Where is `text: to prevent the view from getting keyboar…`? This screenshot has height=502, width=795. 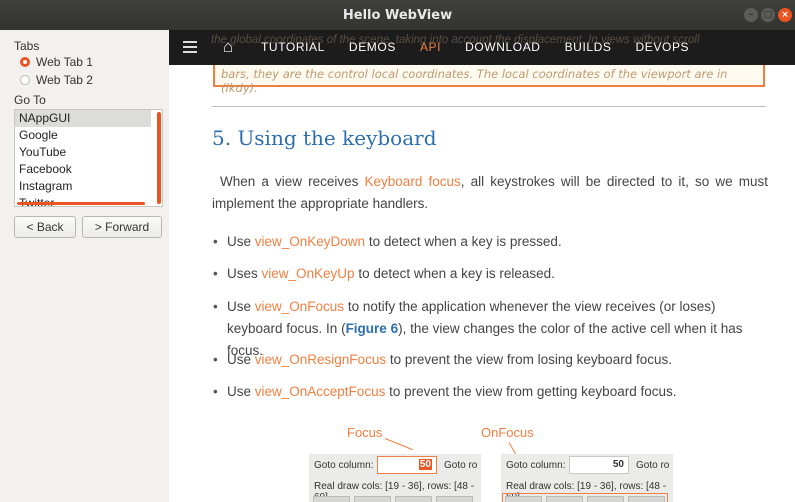
text: to prevent the view from getting keyboar… is located at coordinates (531, 391).